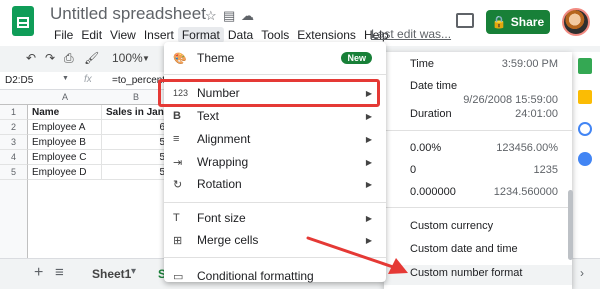 This screenshot has width=600, height=289. Describe the element at coordinates (247, 16) in the screenshot. I see `cloud-status-icon: ☁` at that location.